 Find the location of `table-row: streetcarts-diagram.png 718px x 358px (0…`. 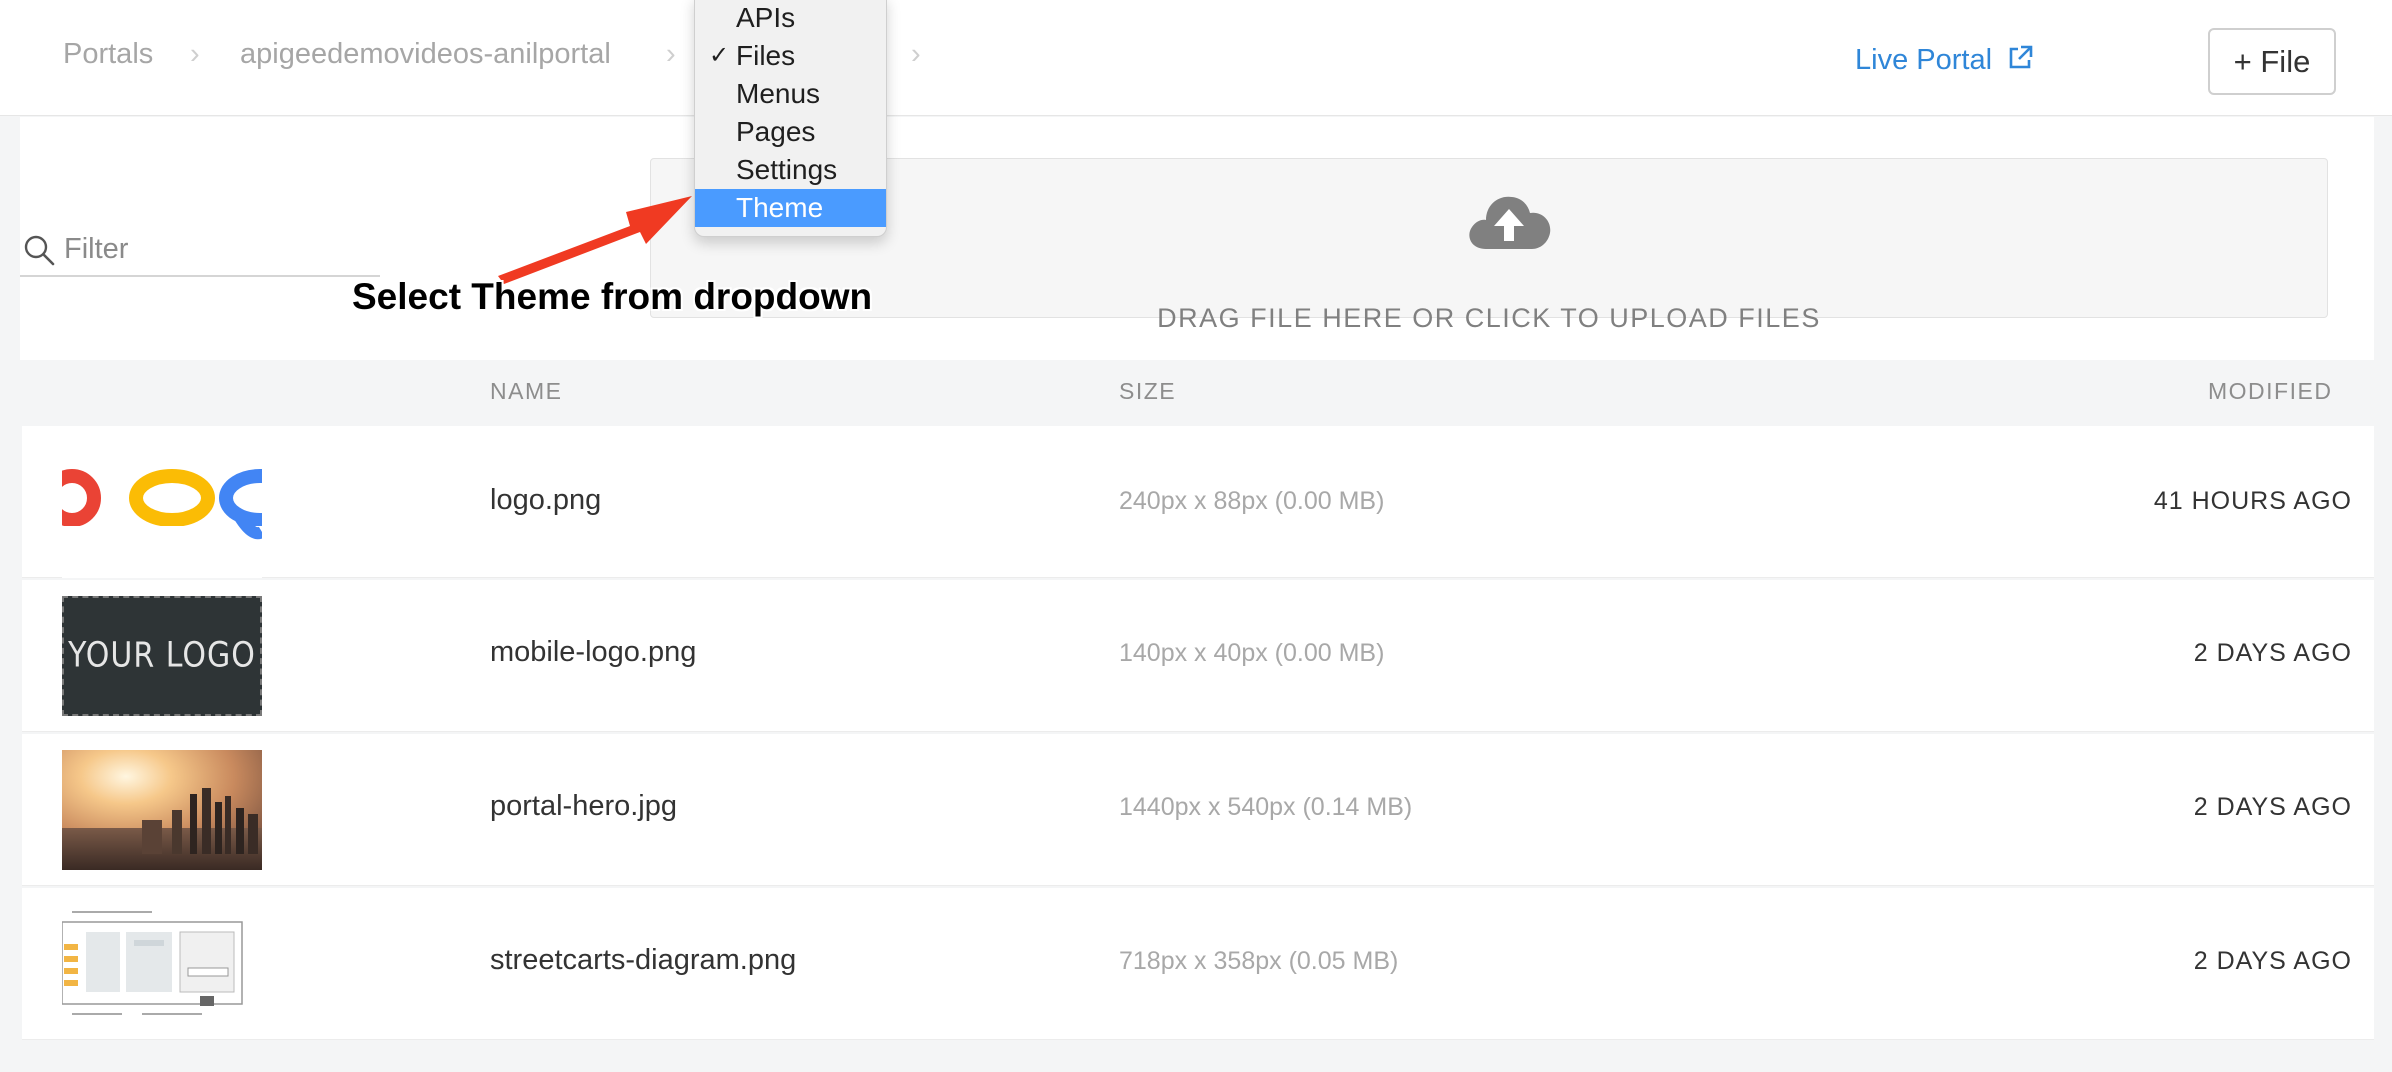

table-row: streetcarts-diagram.png 718px x 358px (0… is located at coordinates (1198, 964).